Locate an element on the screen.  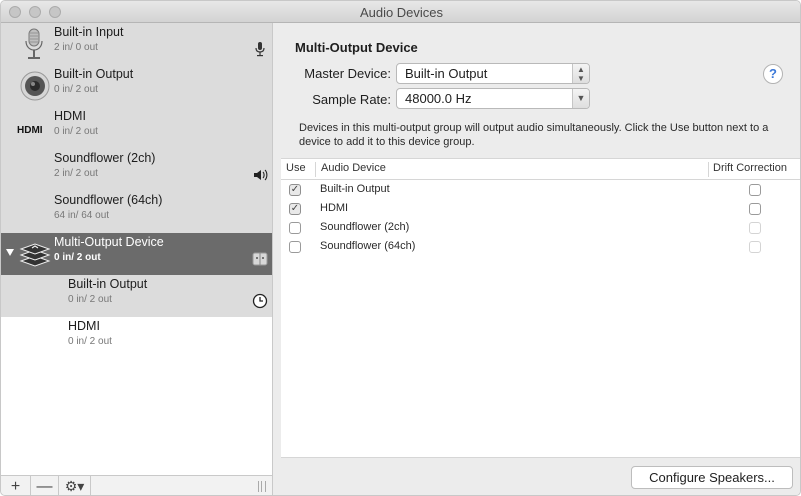
device-name: Multi-Output Device is located at coordinates (109, 242).